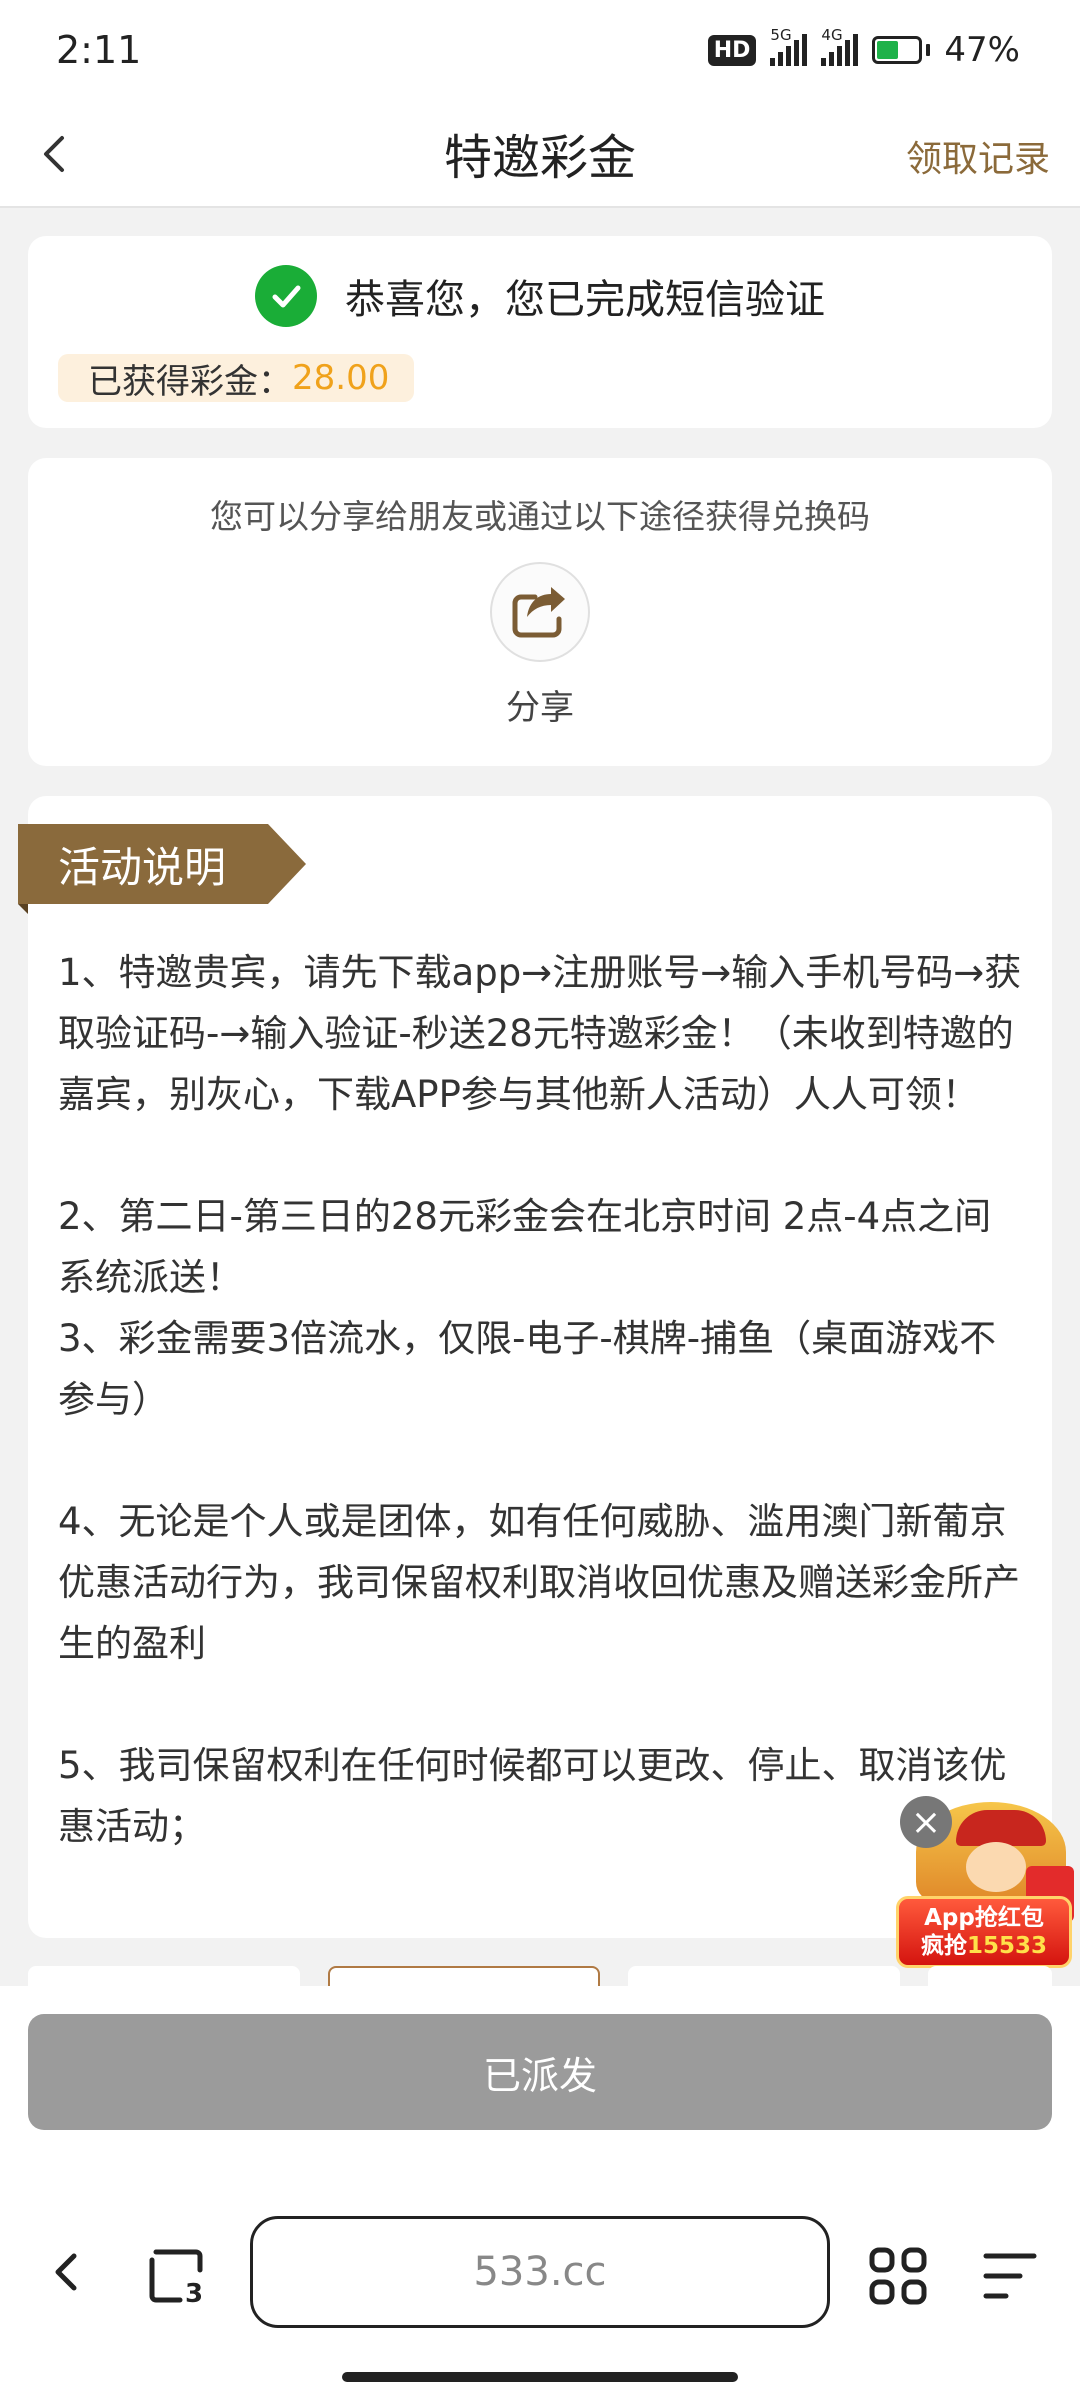 Image resolution: width=1080 pixels, height=2400 pixels. What do you see at coordinates (540, 2272) in the screenshot?
I see `url-bar: 533.cc` at bounding box center [540, 2272].